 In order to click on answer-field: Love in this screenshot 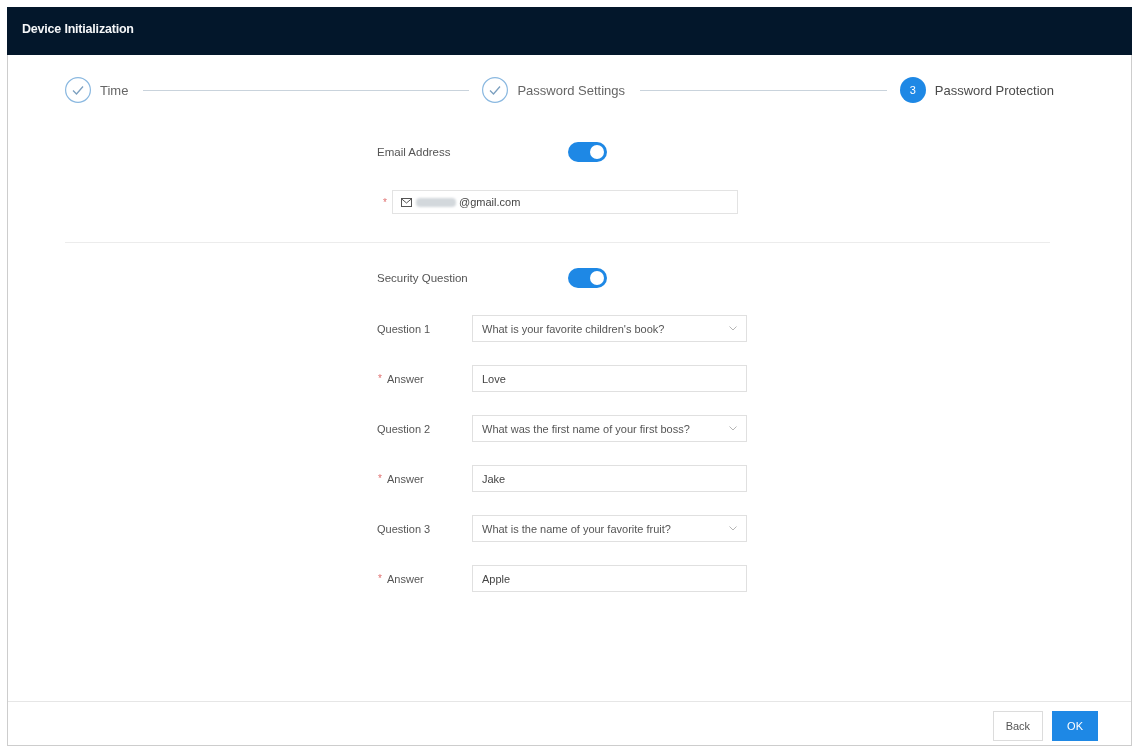, I will do `click(609, 378)`.